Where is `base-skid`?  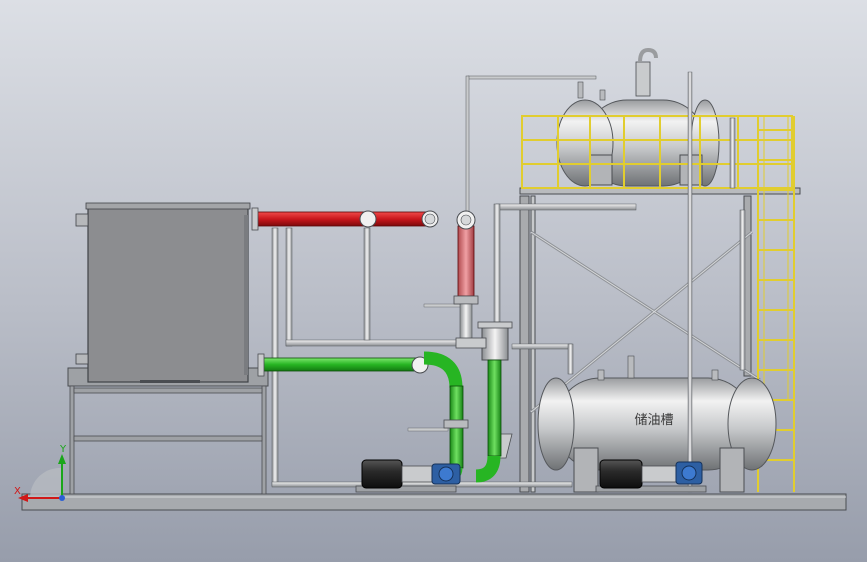 base-skid is located at coordinates (434, 502).